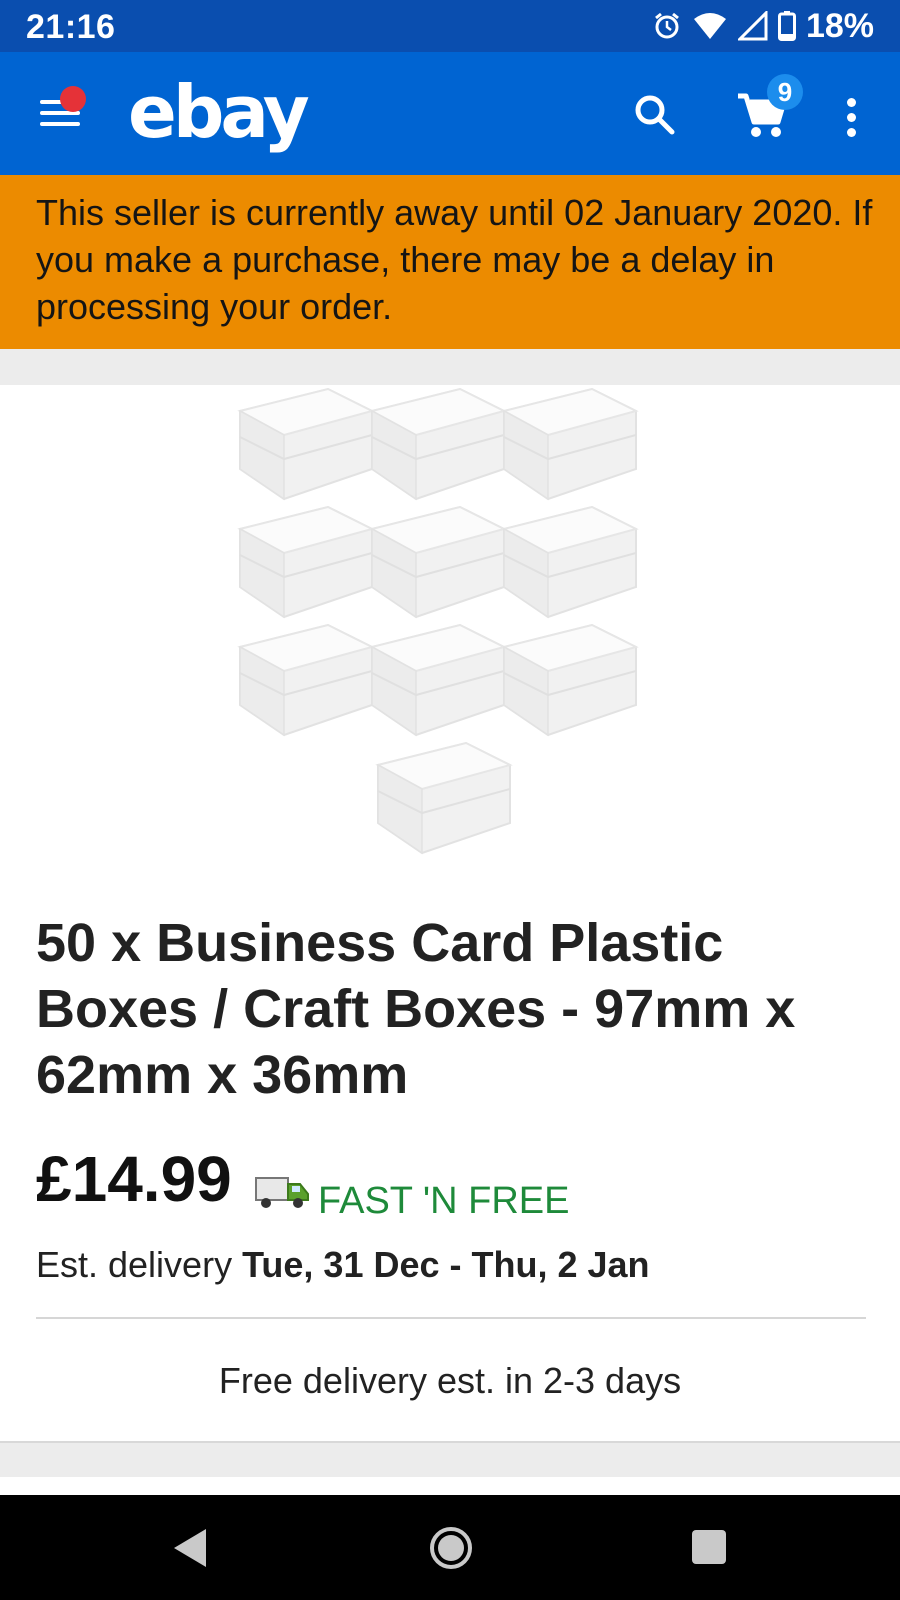 The image size is (900, 1600). Describe the element at coordinates (709, 1547) in the screenshot. I see `recents-icon` at that location.